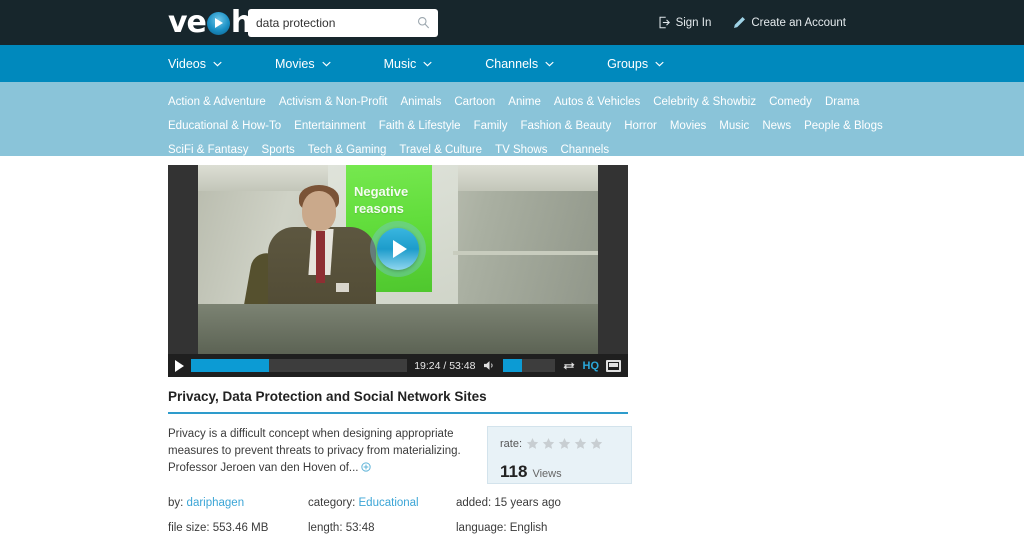 Image resolution: width=1024 pixels, height=534 pixels. What do you see at coordinates (398, 413) in the screenshot?
I see `title-divider` at bounding box center [398, 413].